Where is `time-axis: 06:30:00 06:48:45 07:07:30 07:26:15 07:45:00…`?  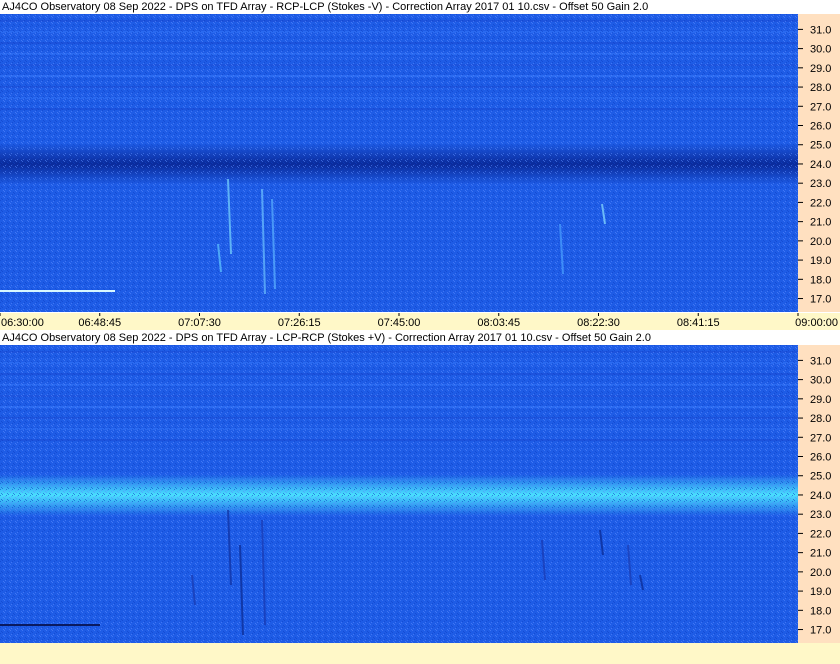
time-axis: 06:30:00 06:48:45 07:07:30 07:26:15 07:45:00… is located at coordinates (420, 321).